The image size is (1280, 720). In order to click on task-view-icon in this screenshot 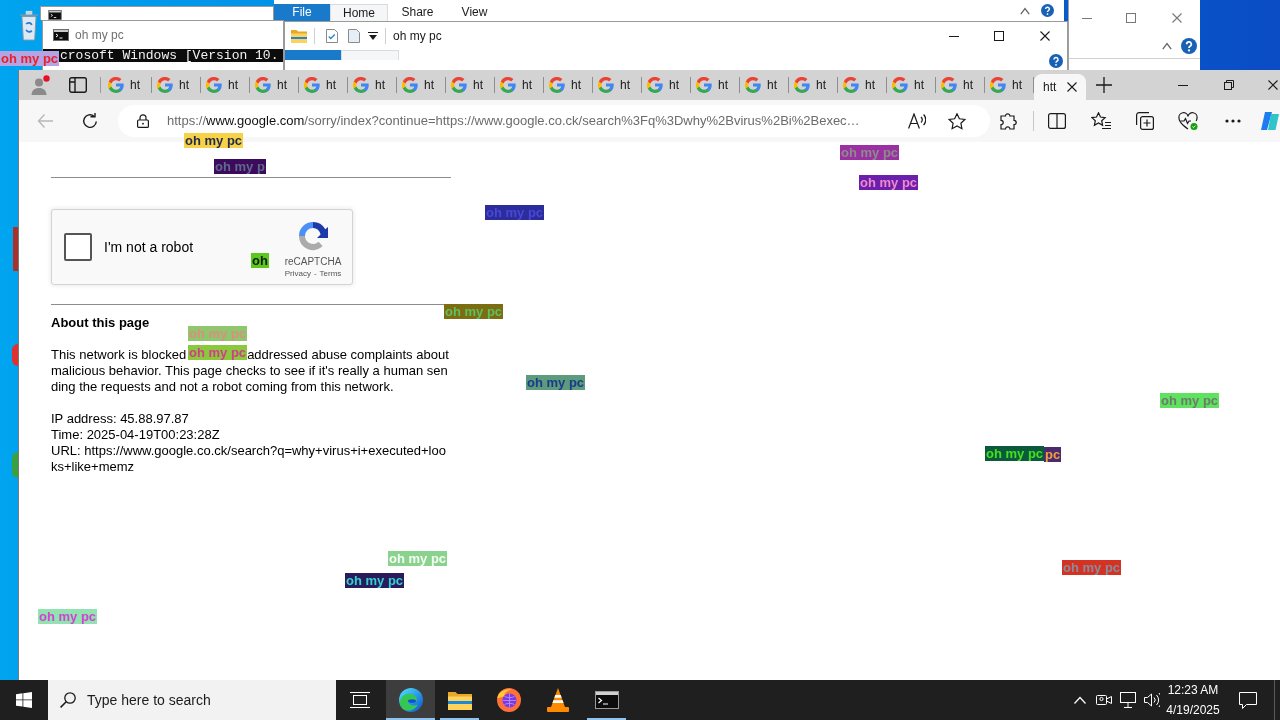, I will do `click(360, 700)`.